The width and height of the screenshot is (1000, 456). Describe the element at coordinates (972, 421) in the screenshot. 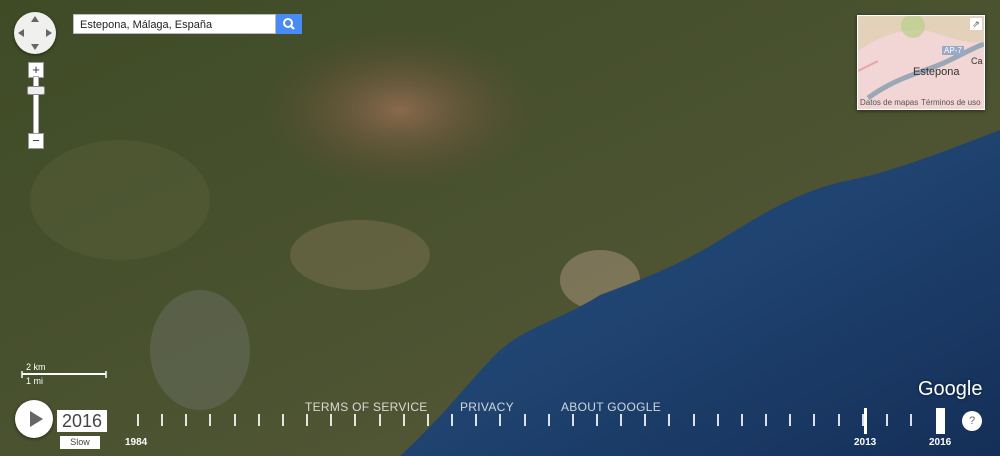

I see `help-icon: ?` at that location.